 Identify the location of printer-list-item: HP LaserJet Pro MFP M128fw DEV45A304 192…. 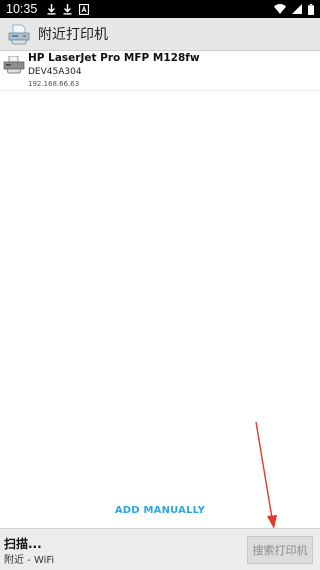
(160, 70).